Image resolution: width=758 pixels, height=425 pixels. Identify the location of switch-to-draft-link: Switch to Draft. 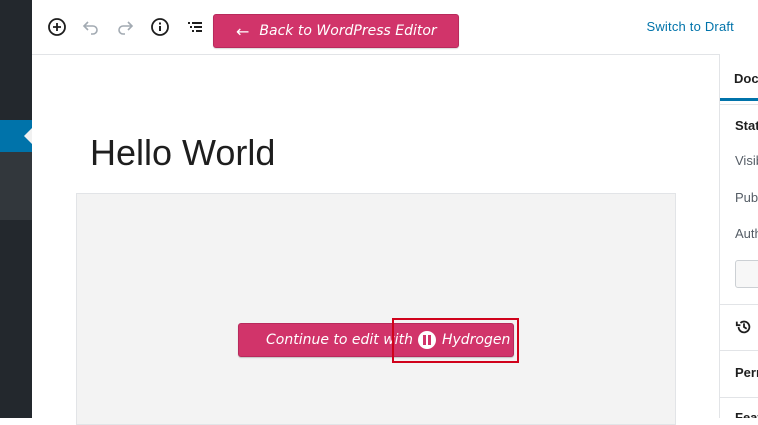
(690, 26).